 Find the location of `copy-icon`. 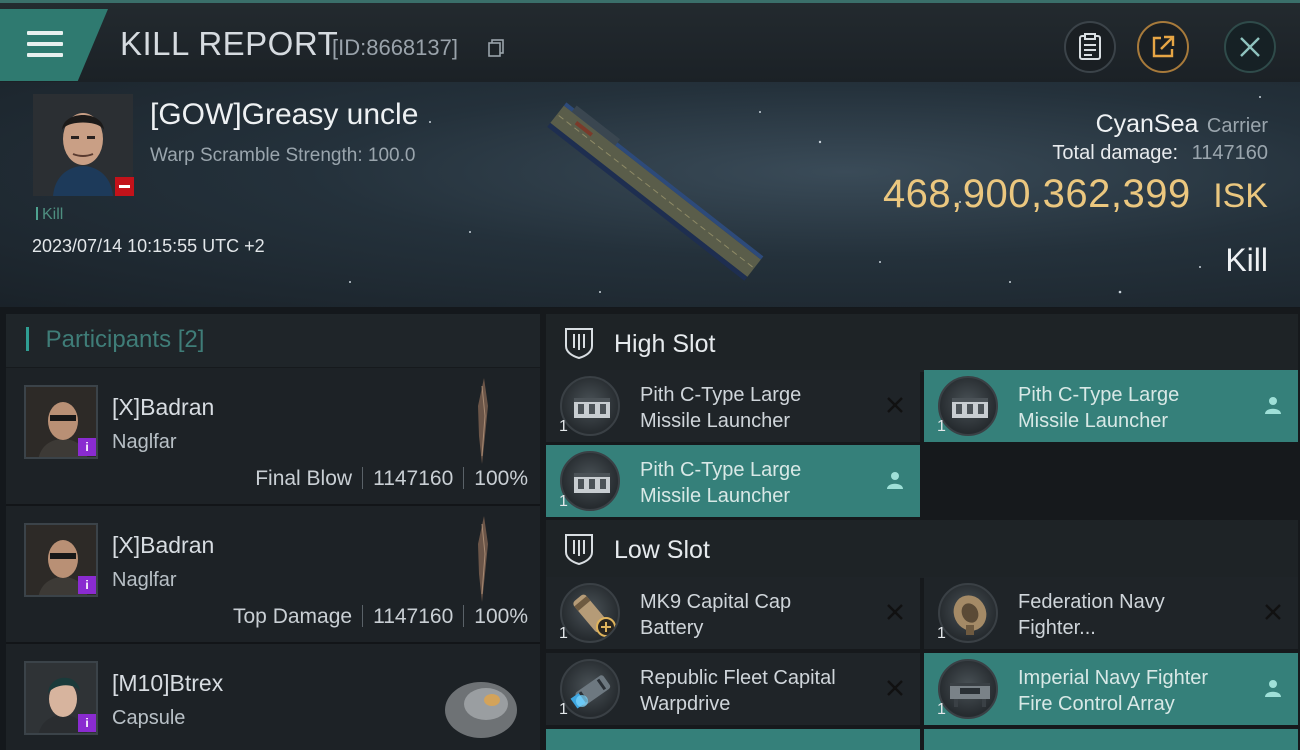

copy-icon is located at coordinates (496, 48).